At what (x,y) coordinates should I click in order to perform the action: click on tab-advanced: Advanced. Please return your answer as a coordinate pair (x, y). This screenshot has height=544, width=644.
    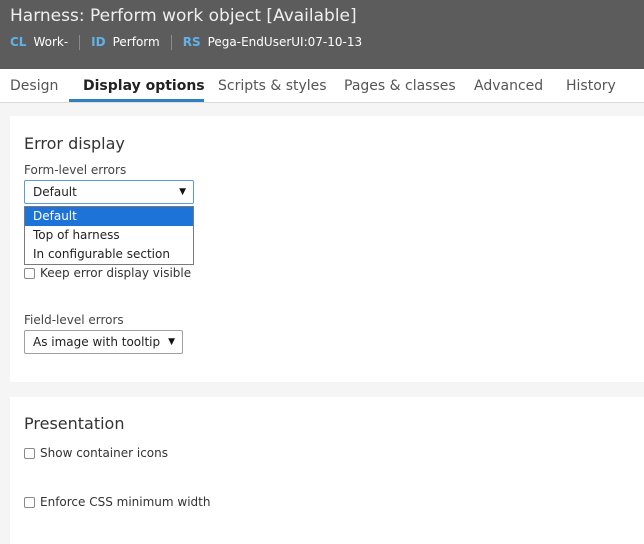
    Looking at the image, I should click on (508, 85).